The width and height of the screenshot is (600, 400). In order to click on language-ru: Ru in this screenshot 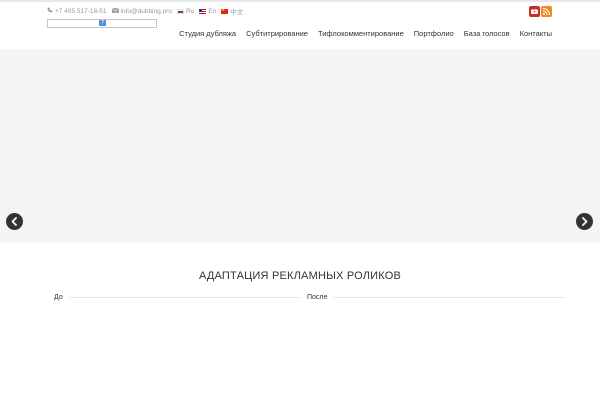, I will do `click(185, 11)`.